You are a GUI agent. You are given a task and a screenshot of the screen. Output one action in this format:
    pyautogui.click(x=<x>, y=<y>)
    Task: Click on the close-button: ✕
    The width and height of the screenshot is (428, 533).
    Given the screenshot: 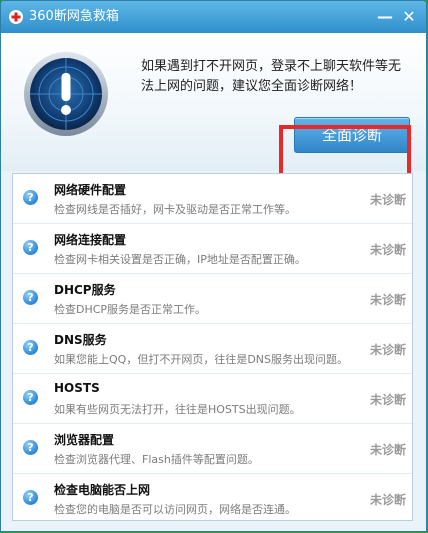 What is the action you would take?
    pyautogui.click(x=409, y=17)
    